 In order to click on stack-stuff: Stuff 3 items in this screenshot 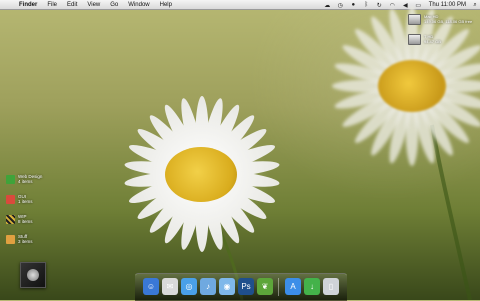, I will do `click(19, 239)`.